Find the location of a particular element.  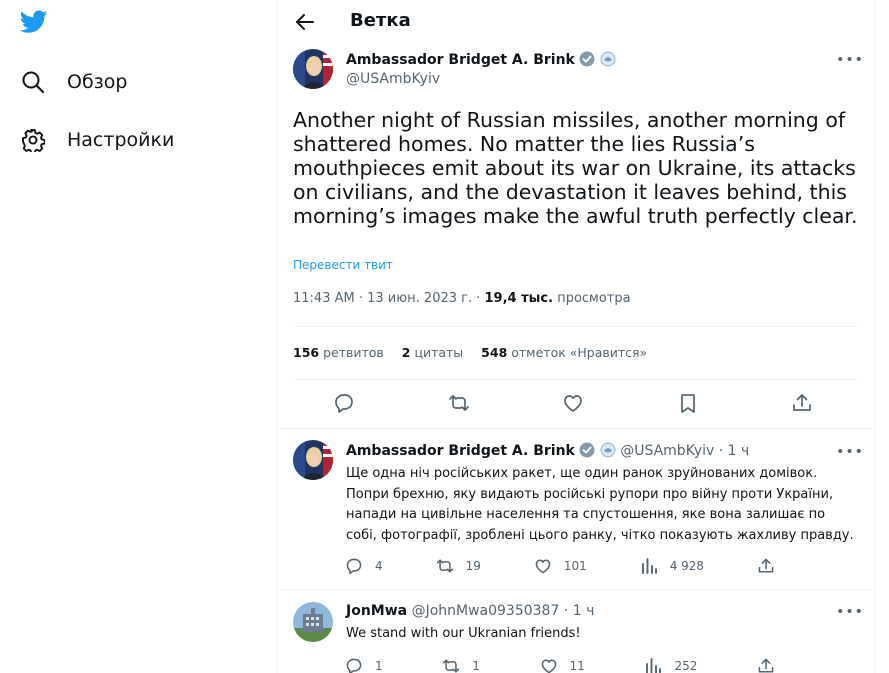

reply-count: 1 is located at coordinates (379, 666).